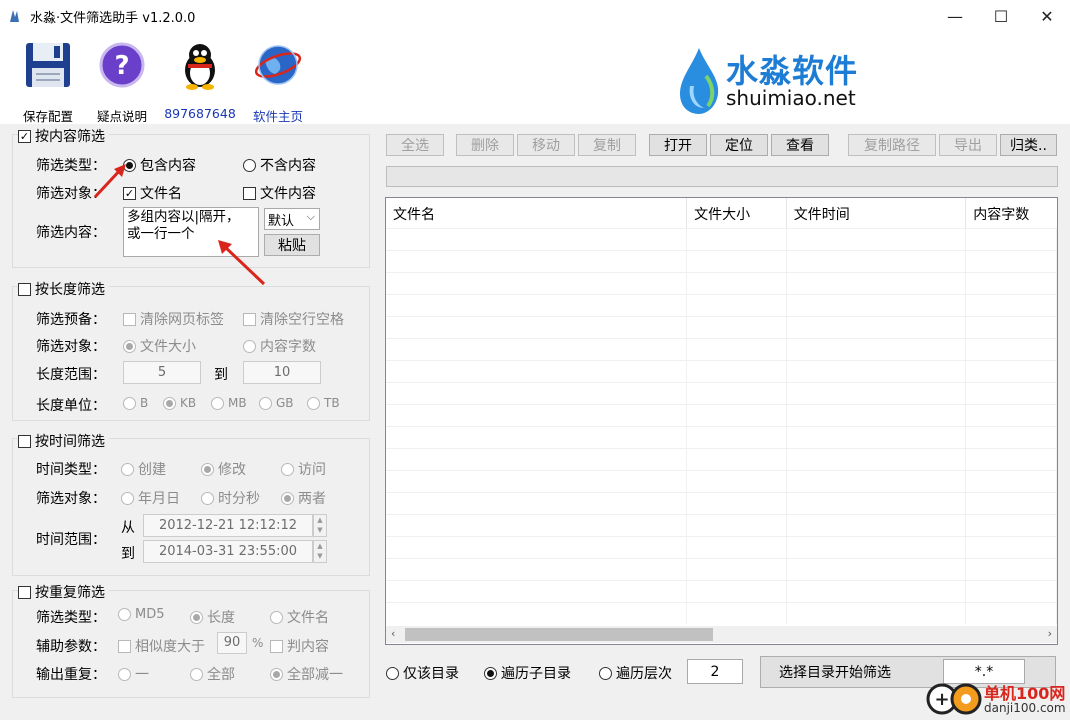  I want to click on unit-mb-radio: MB, so click(229, 403).